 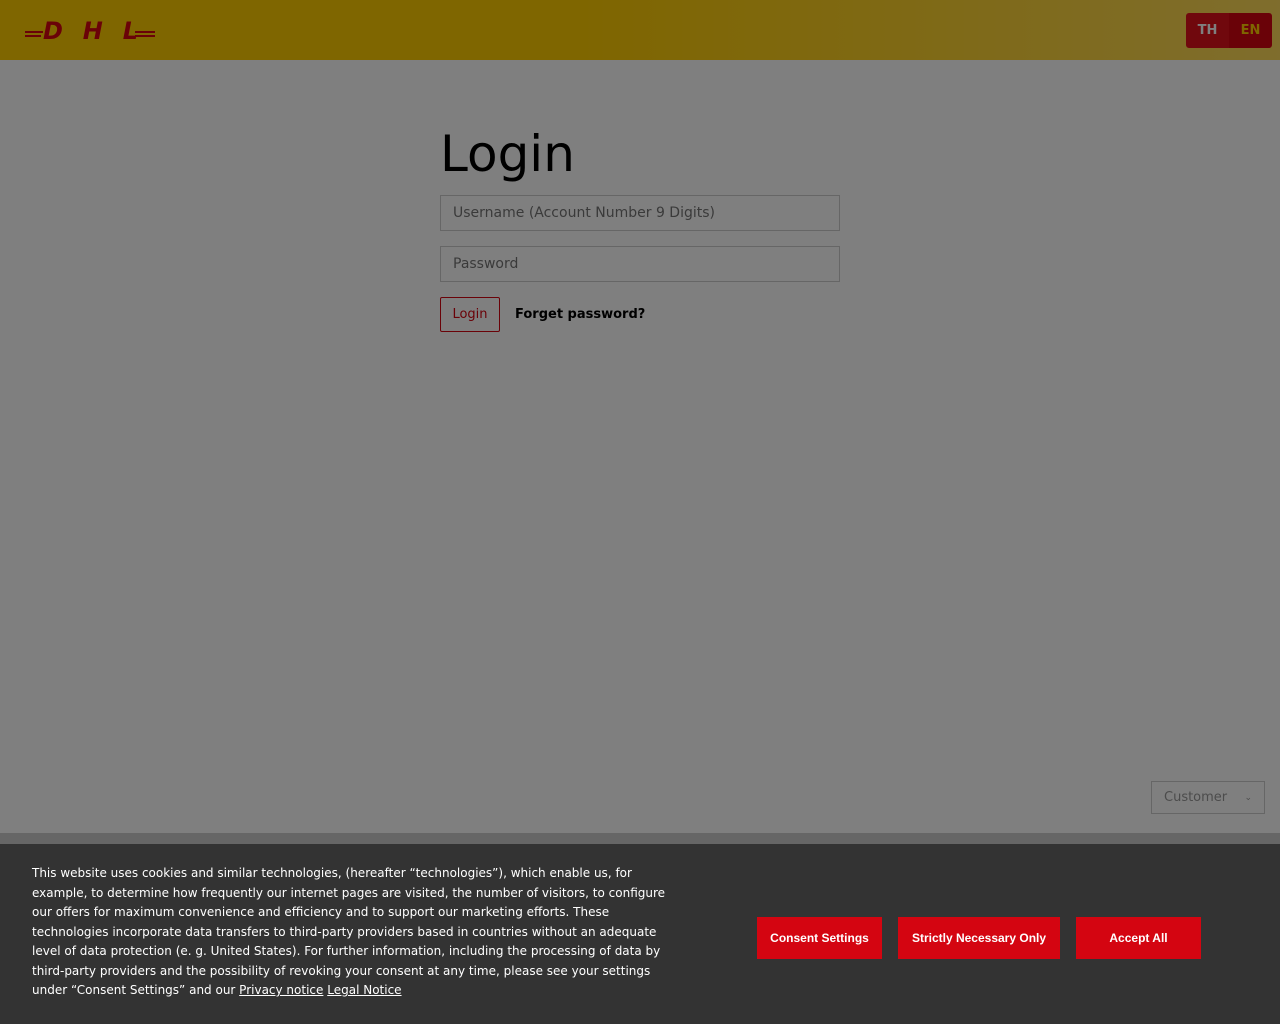 What do you see at coordinates (979, 938) in the screenshot?
I see `strictly-necessary-button: Strictly Necessary Only` at bounding box center [979, 938].